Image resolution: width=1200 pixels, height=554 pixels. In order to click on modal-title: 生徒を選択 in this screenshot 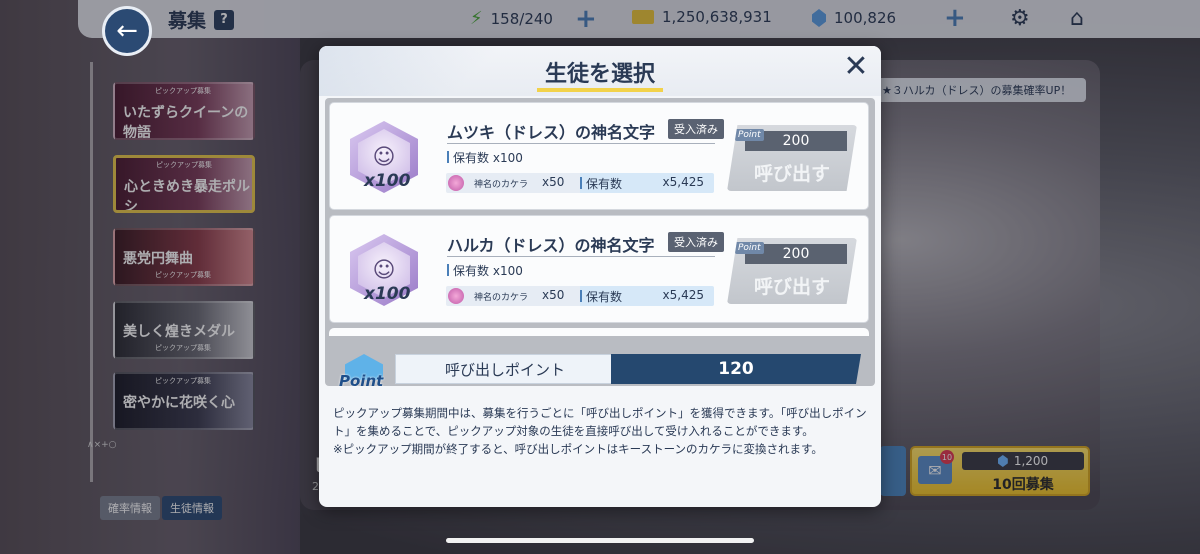, I will do `click(599, 74)`.